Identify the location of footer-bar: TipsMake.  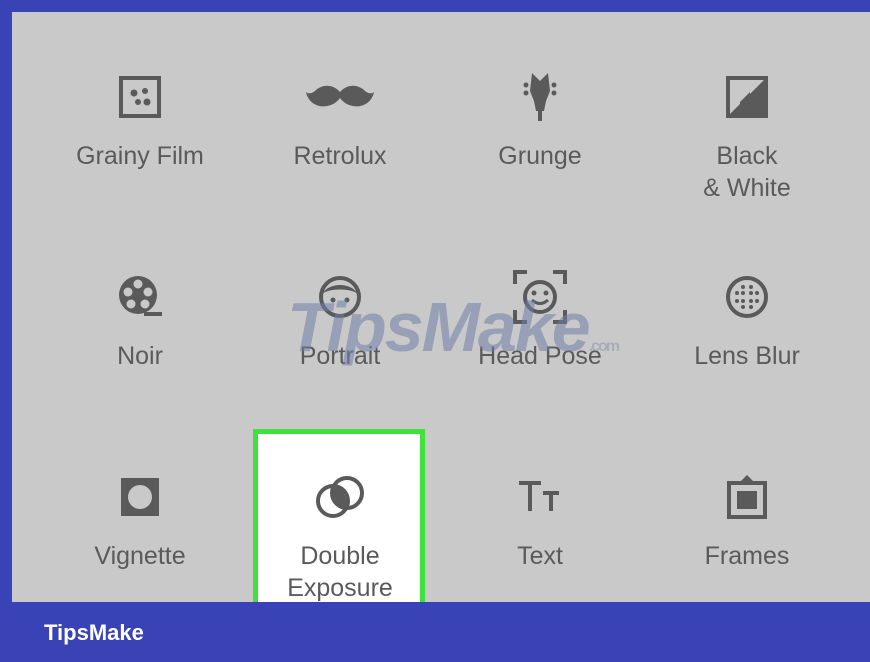
(435, 632).